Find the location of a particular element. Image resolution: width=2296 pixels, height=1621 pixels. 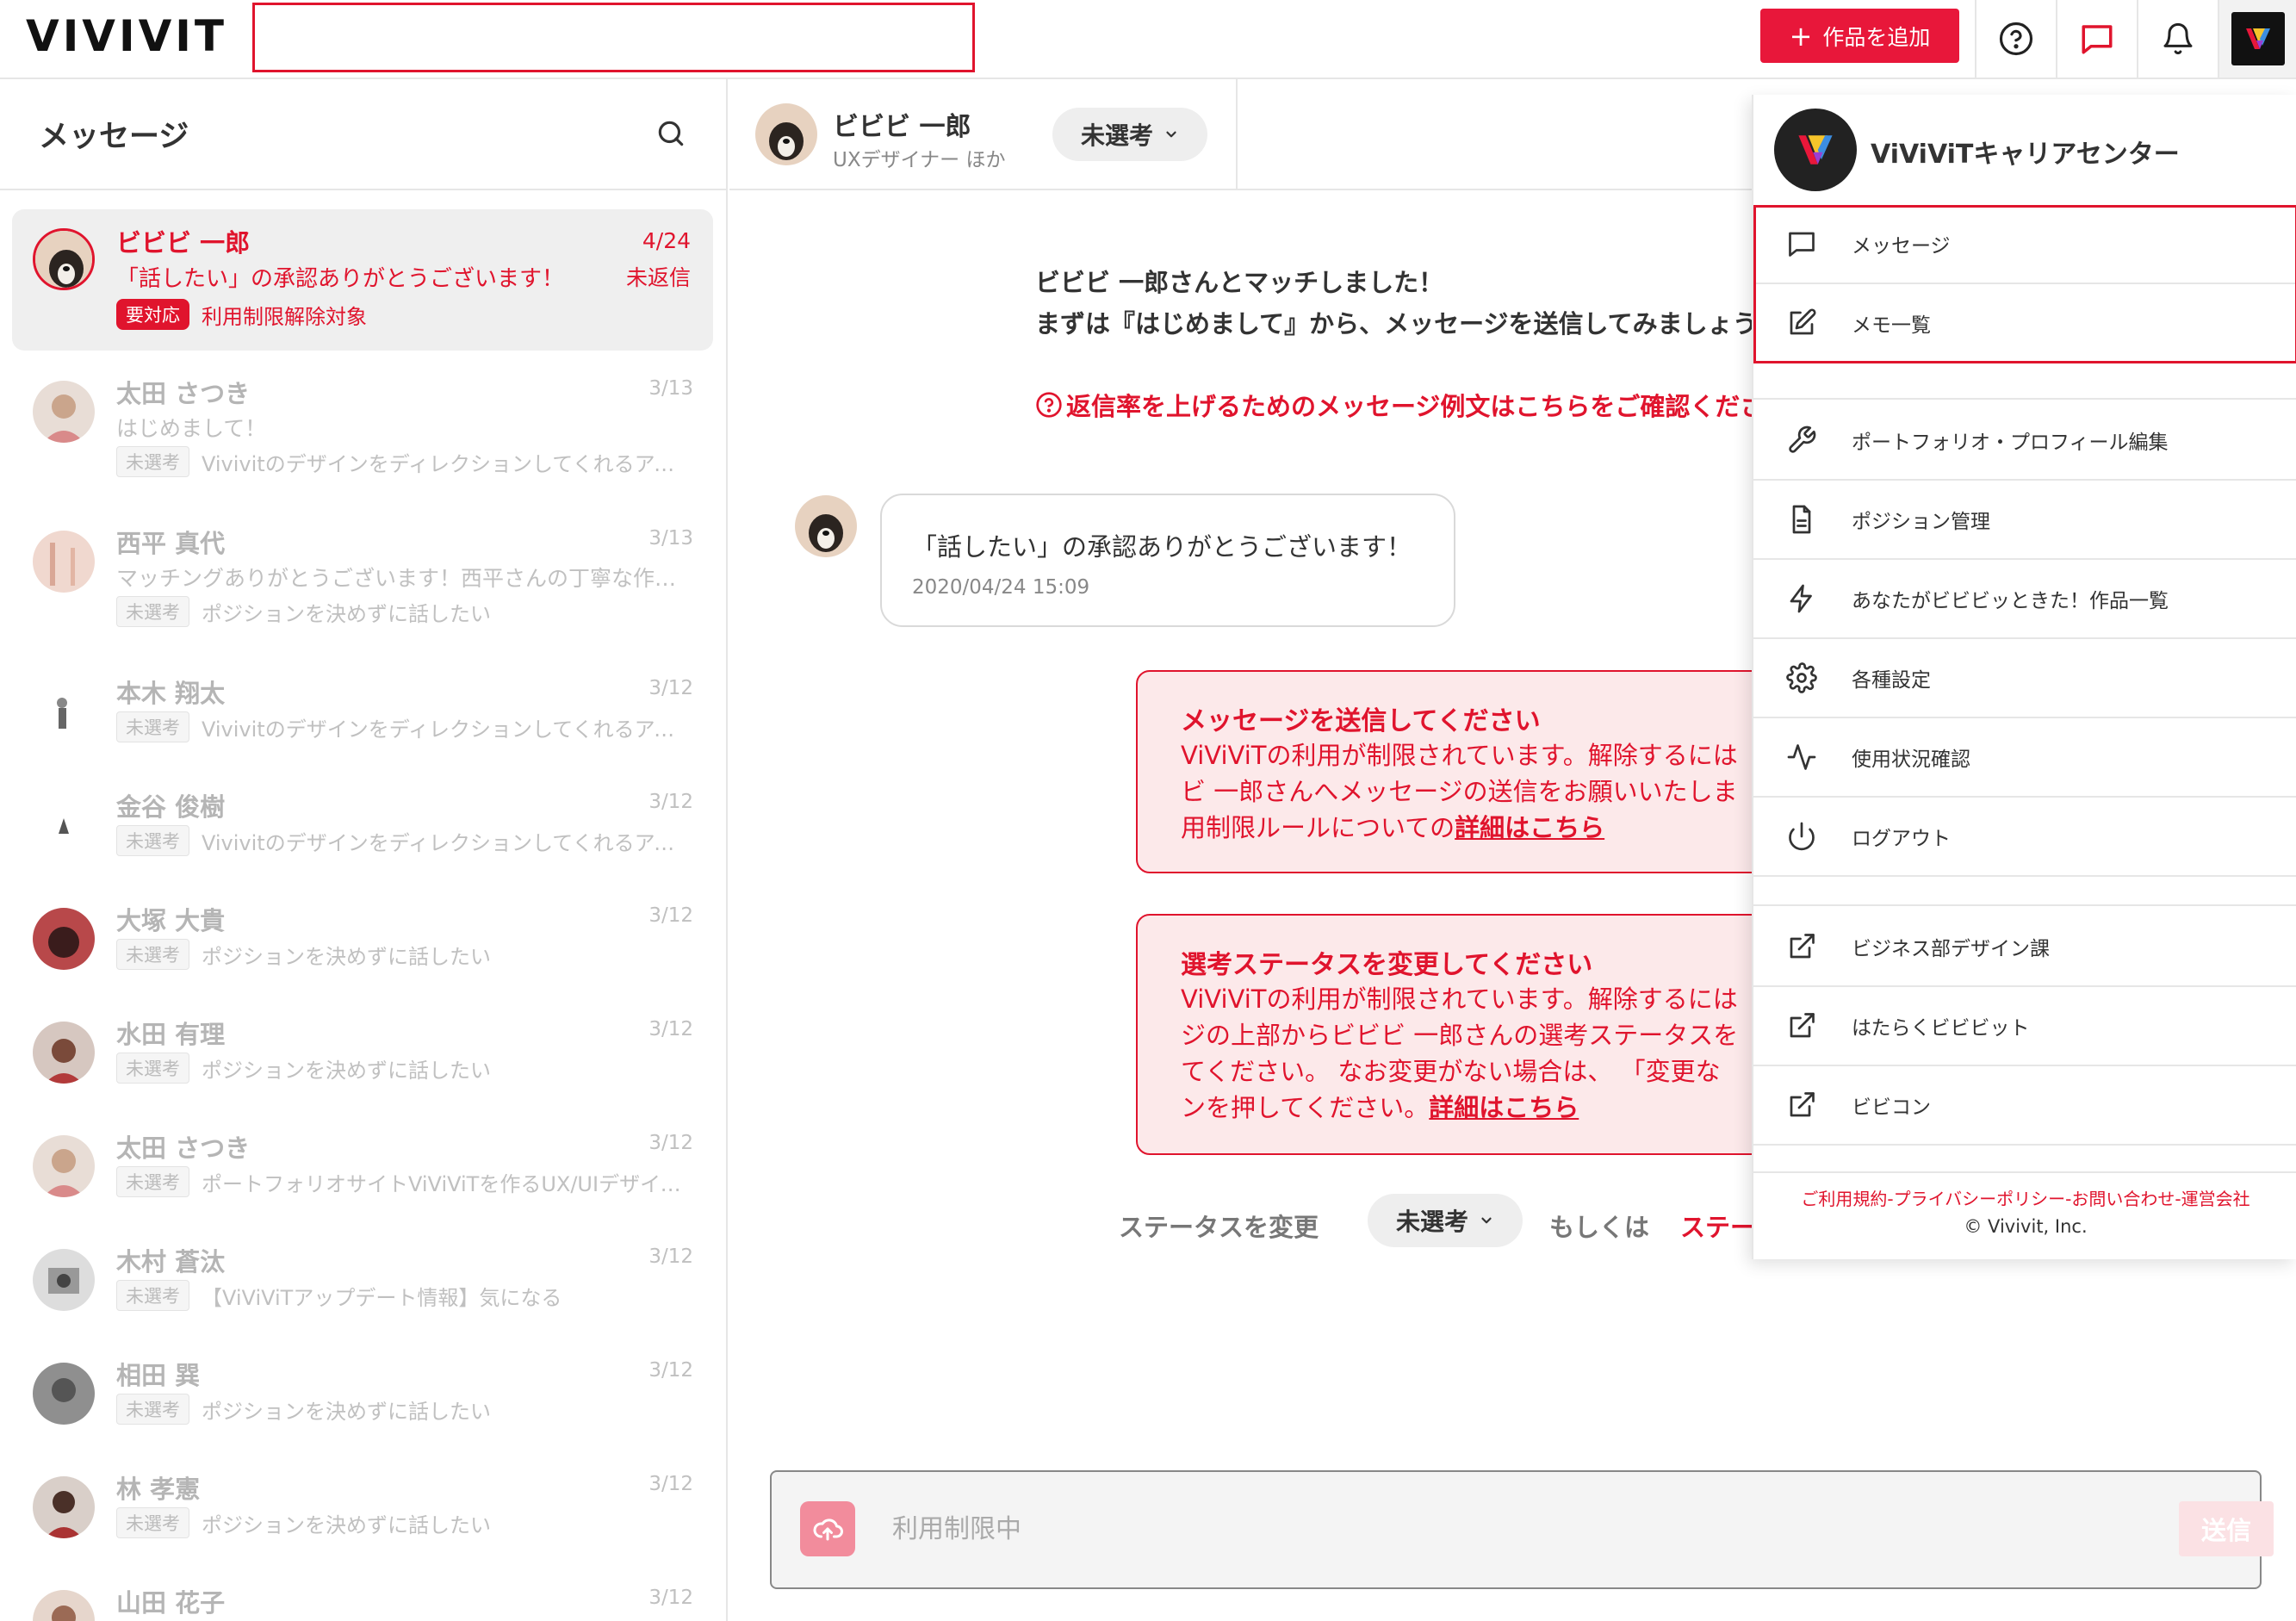

menu-item-business-design: ビジネス部デザイン課 is located at coordinates (2024, 947).